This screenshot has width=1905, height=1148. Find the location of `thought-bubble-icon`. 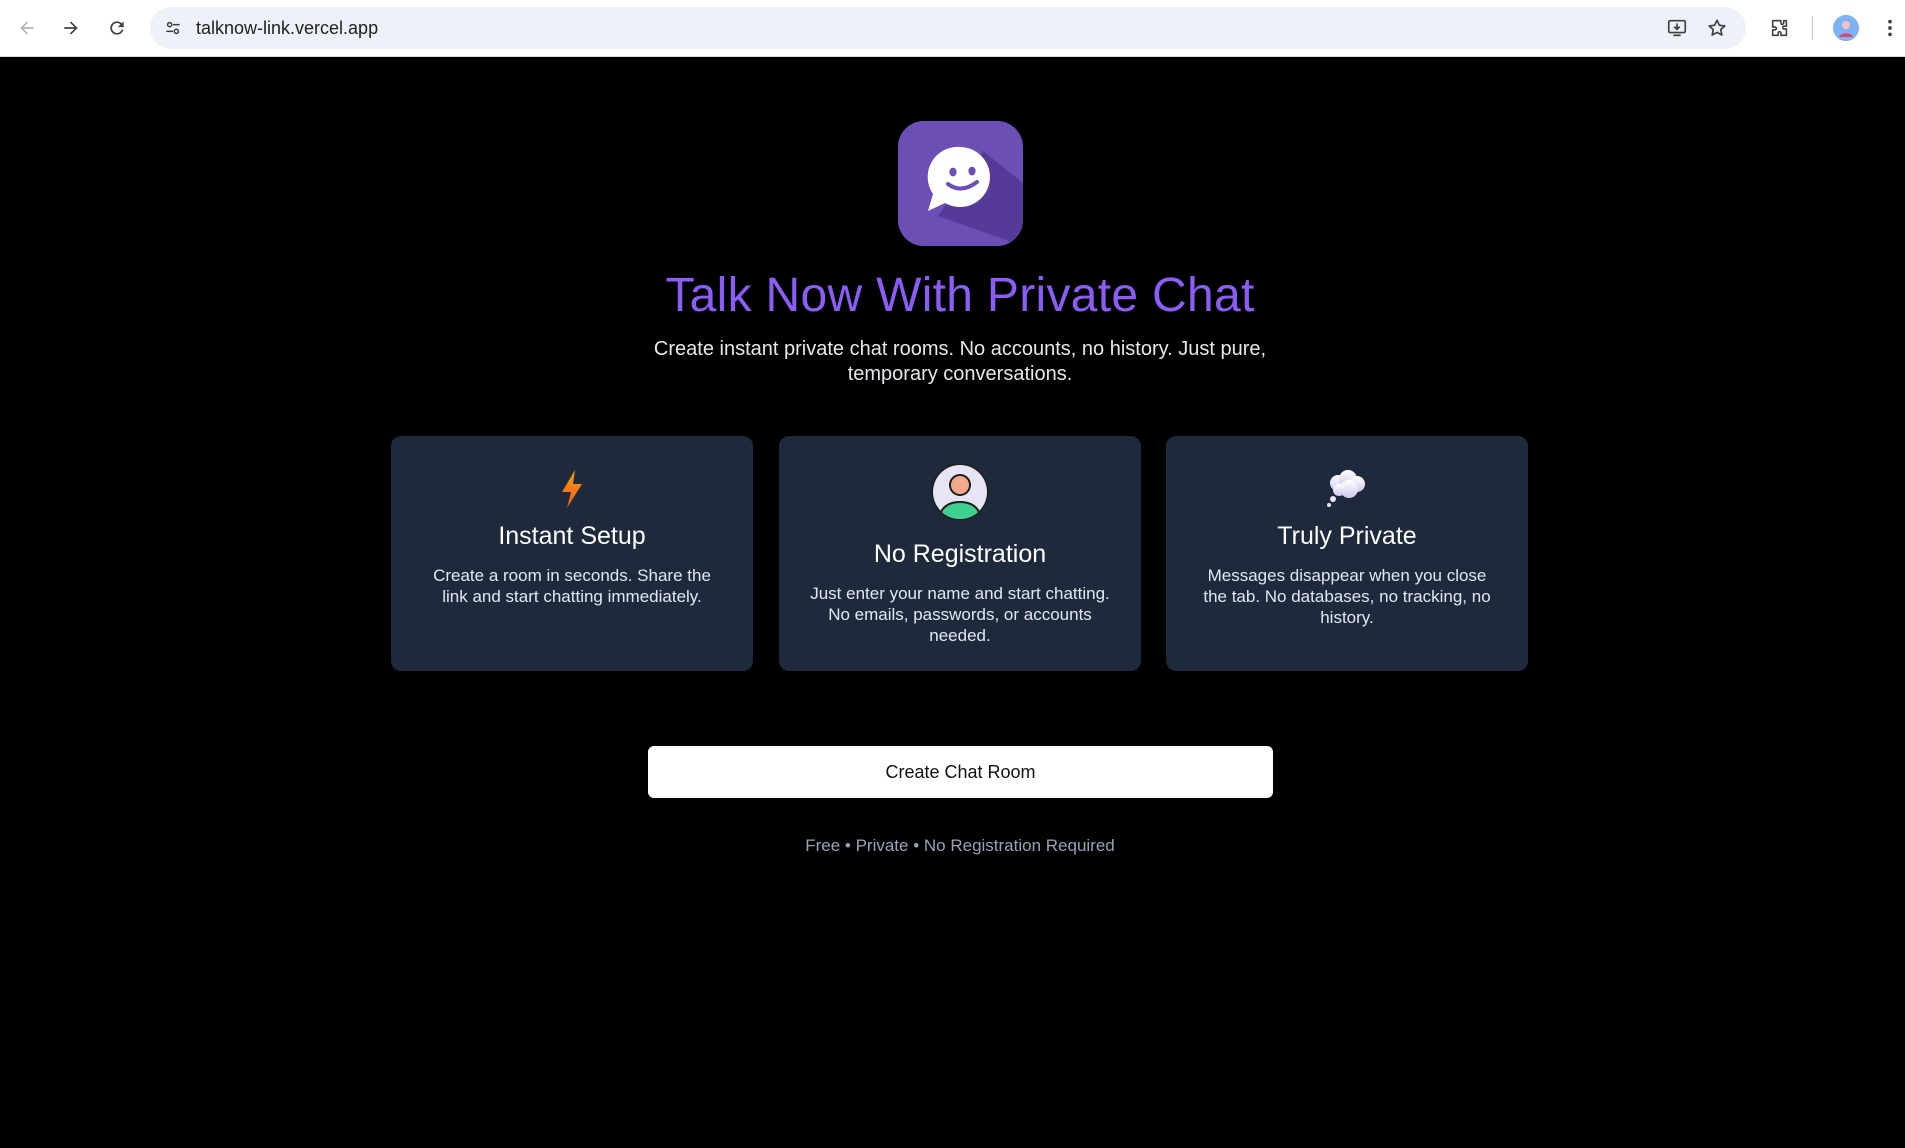

thought-bubble-icon is located at coordinates (1346, 488).